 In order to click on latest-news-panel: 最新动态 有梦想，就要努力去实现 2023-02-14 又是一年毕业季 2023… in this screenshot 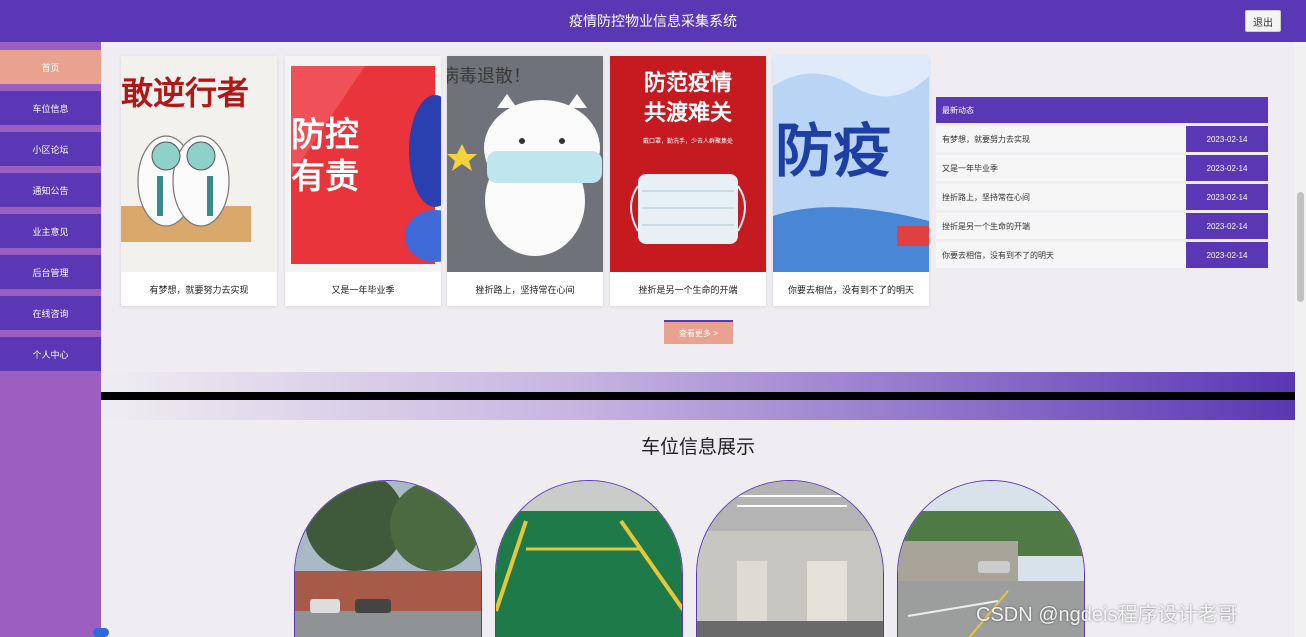, I will do `click(1102, 182)`.